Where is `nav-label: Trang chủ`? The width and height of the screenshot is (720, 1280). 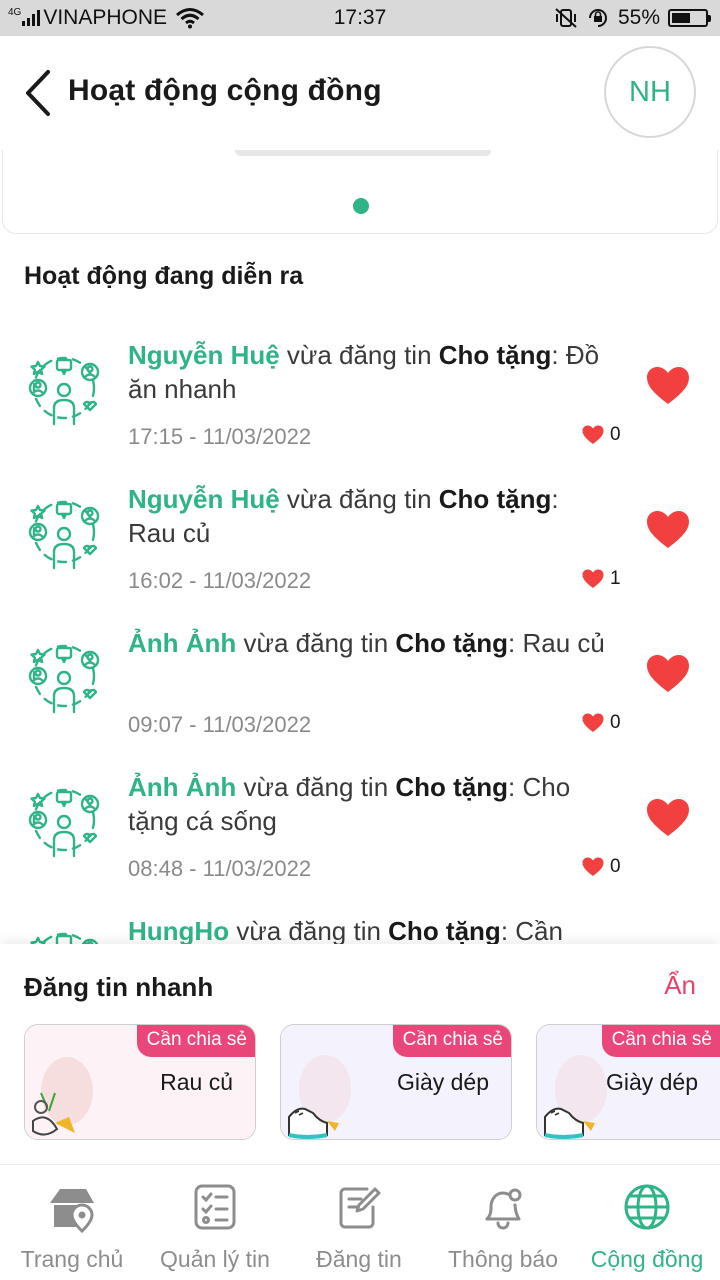
nav-label: Trang chủ is located at coordinates (72, 1259).